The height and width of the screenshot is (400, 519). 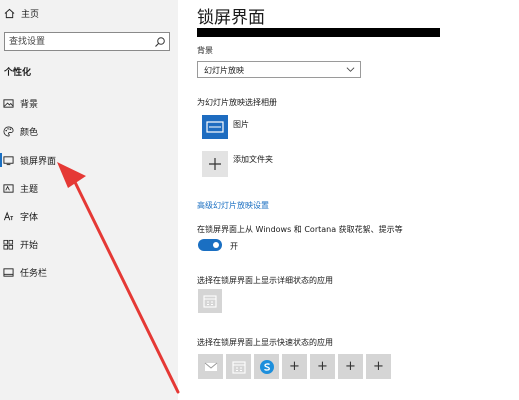 I want to click on home-icon, so click(x=9, y=13).